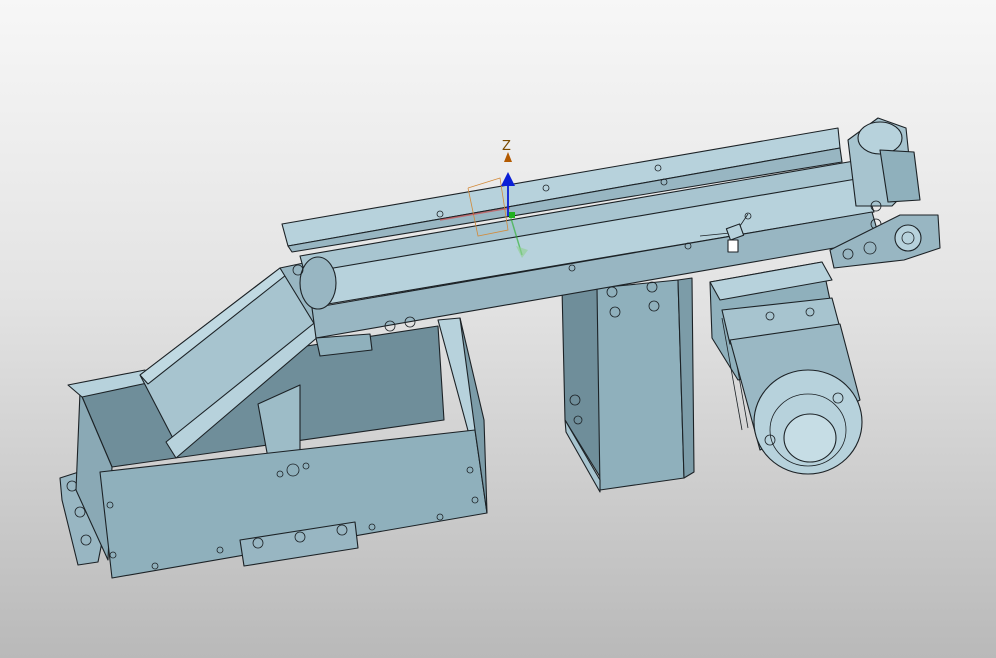 The width and height of the screenshot is (996, 658). What do you see at coordinates (506, 146) in the screenshot?
I see `z-axis-label: Z` at bounding box center [506, 146].